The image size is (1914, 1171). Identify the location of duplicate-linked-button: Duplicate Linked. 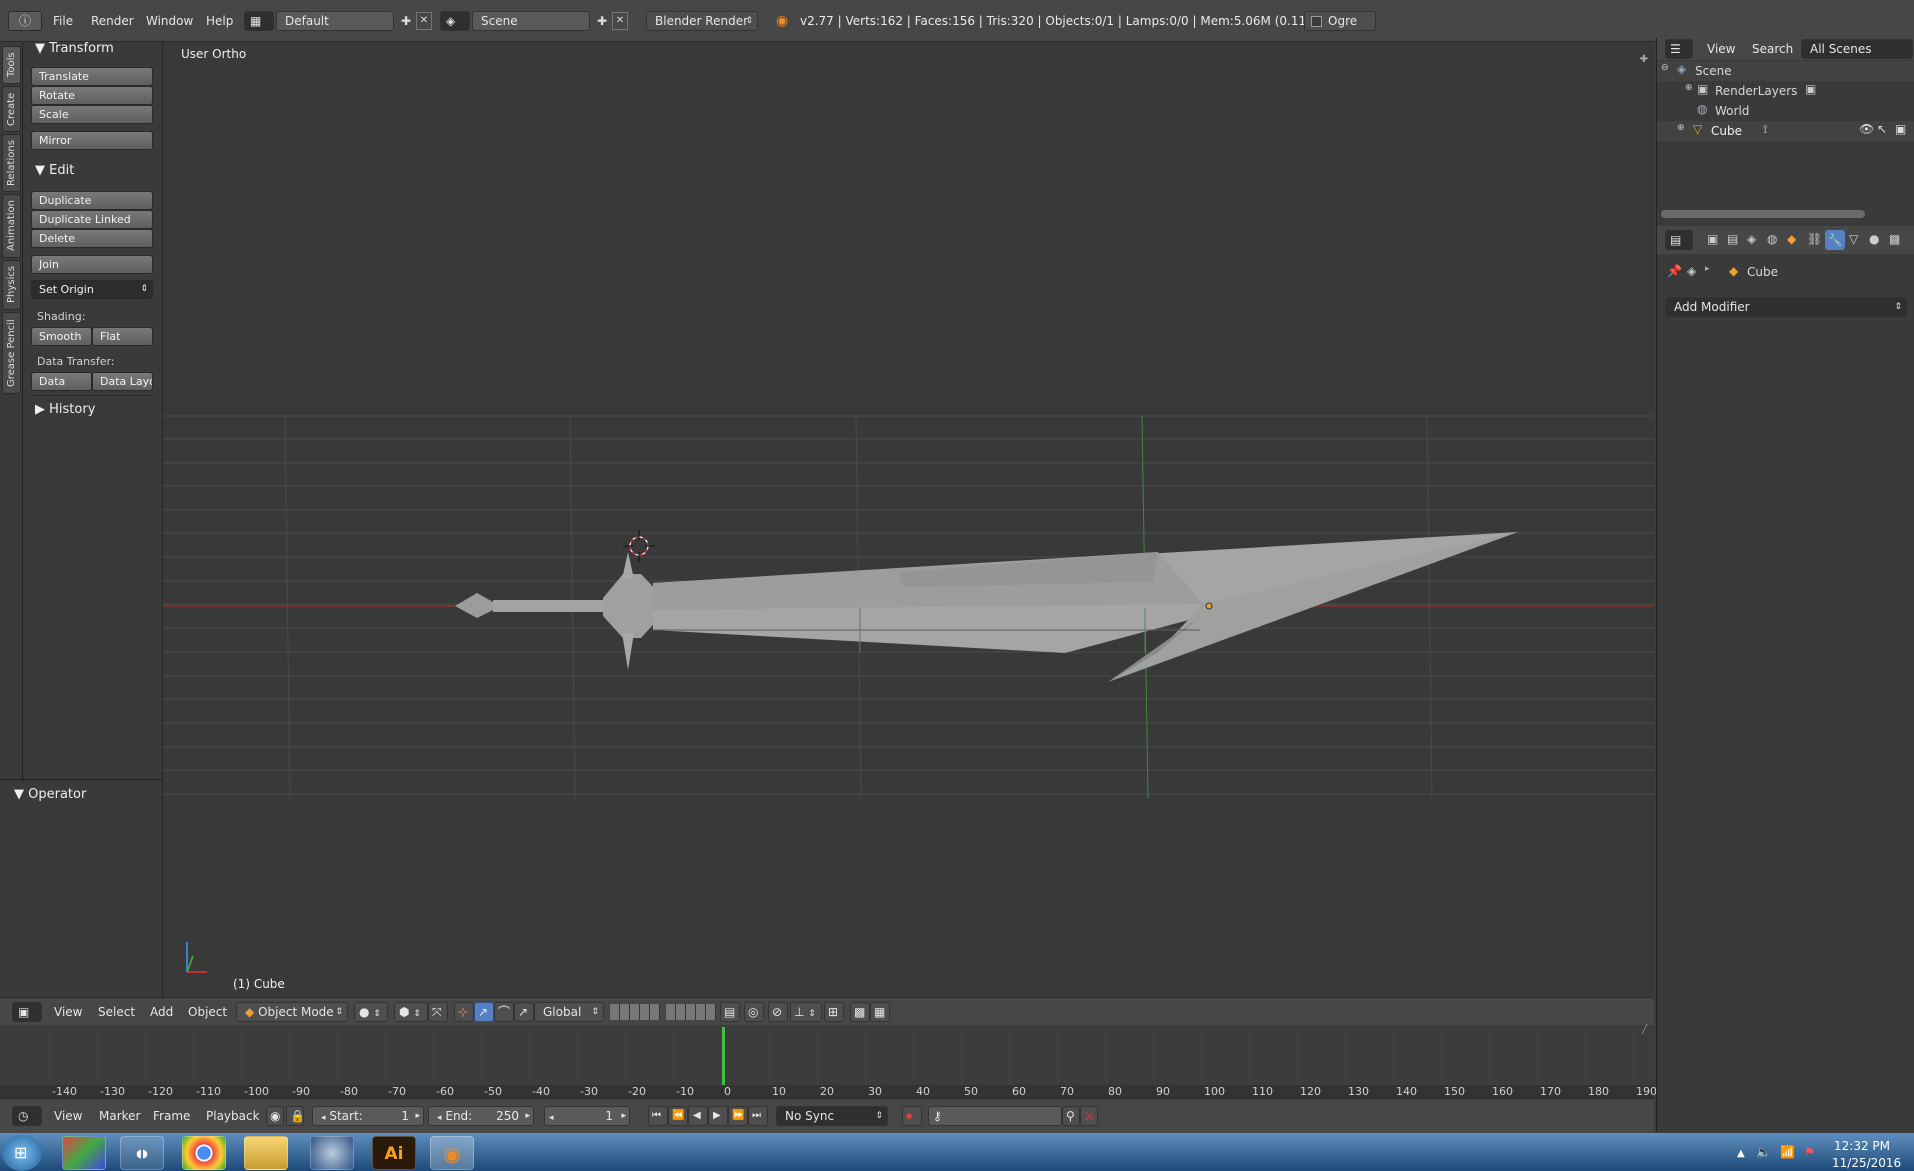
(92, 219).